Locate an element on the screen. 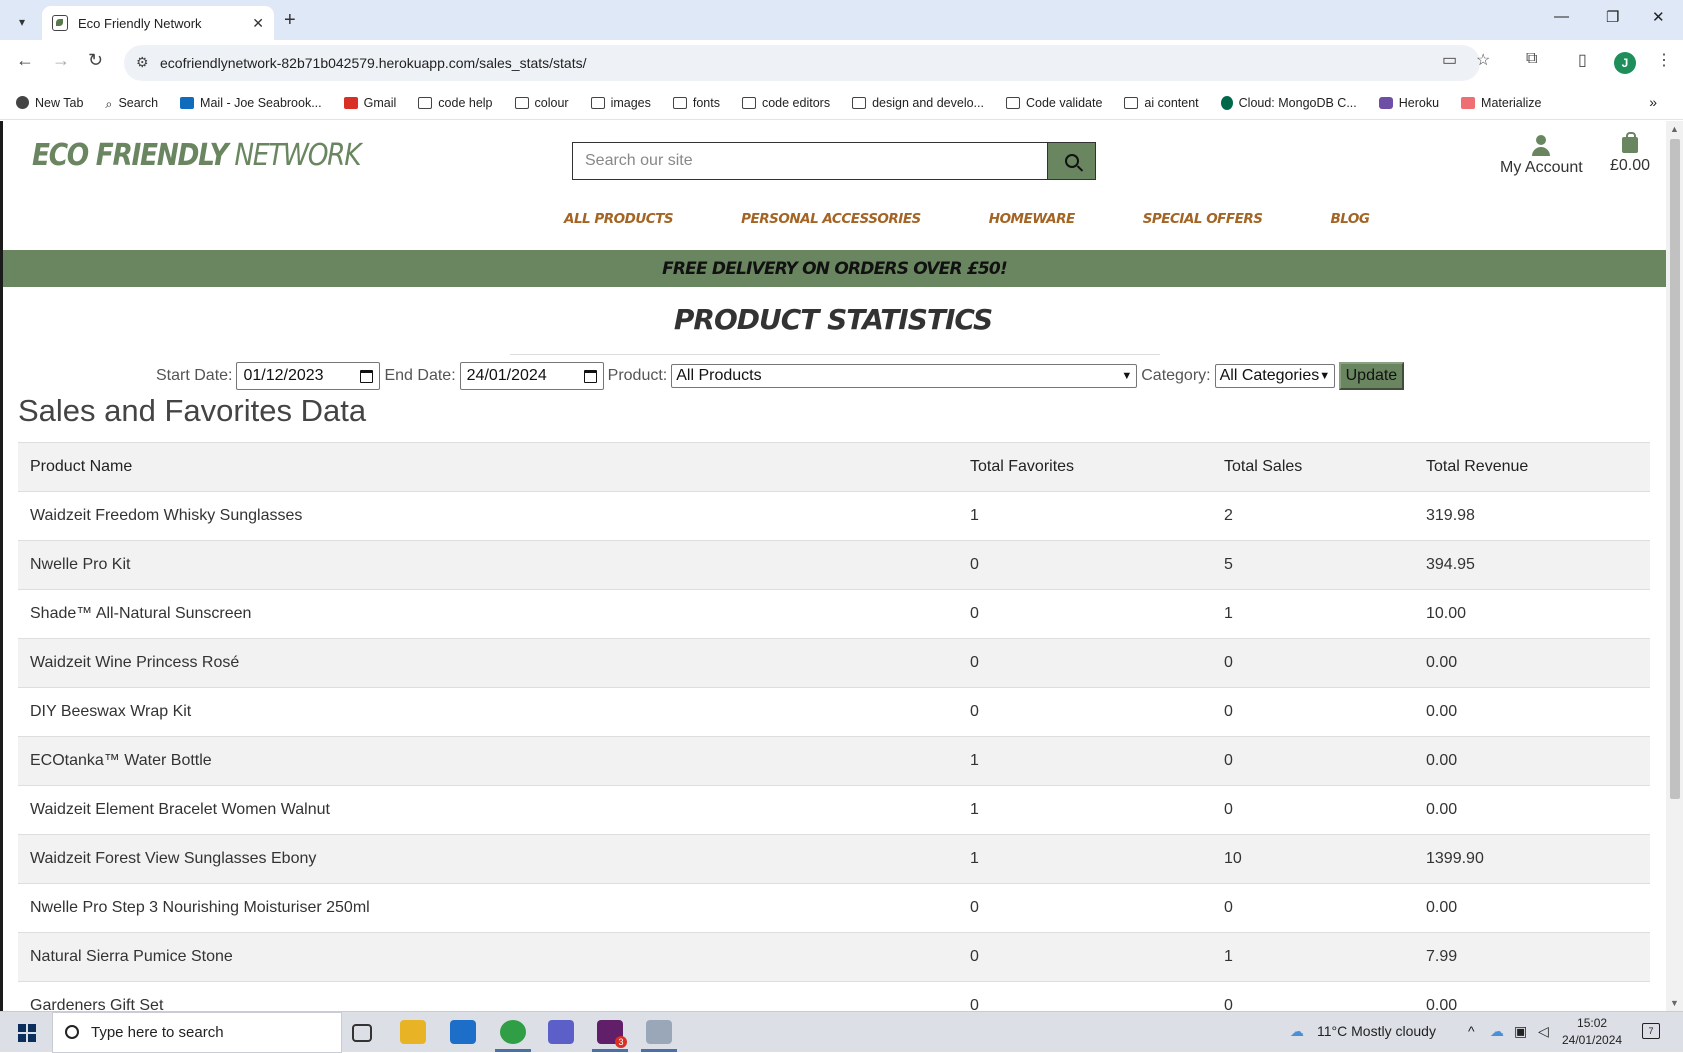 The width and height of the screenshot is (1683, 1053). bookmark-item: Gmail is located at coordinates (369, 103).